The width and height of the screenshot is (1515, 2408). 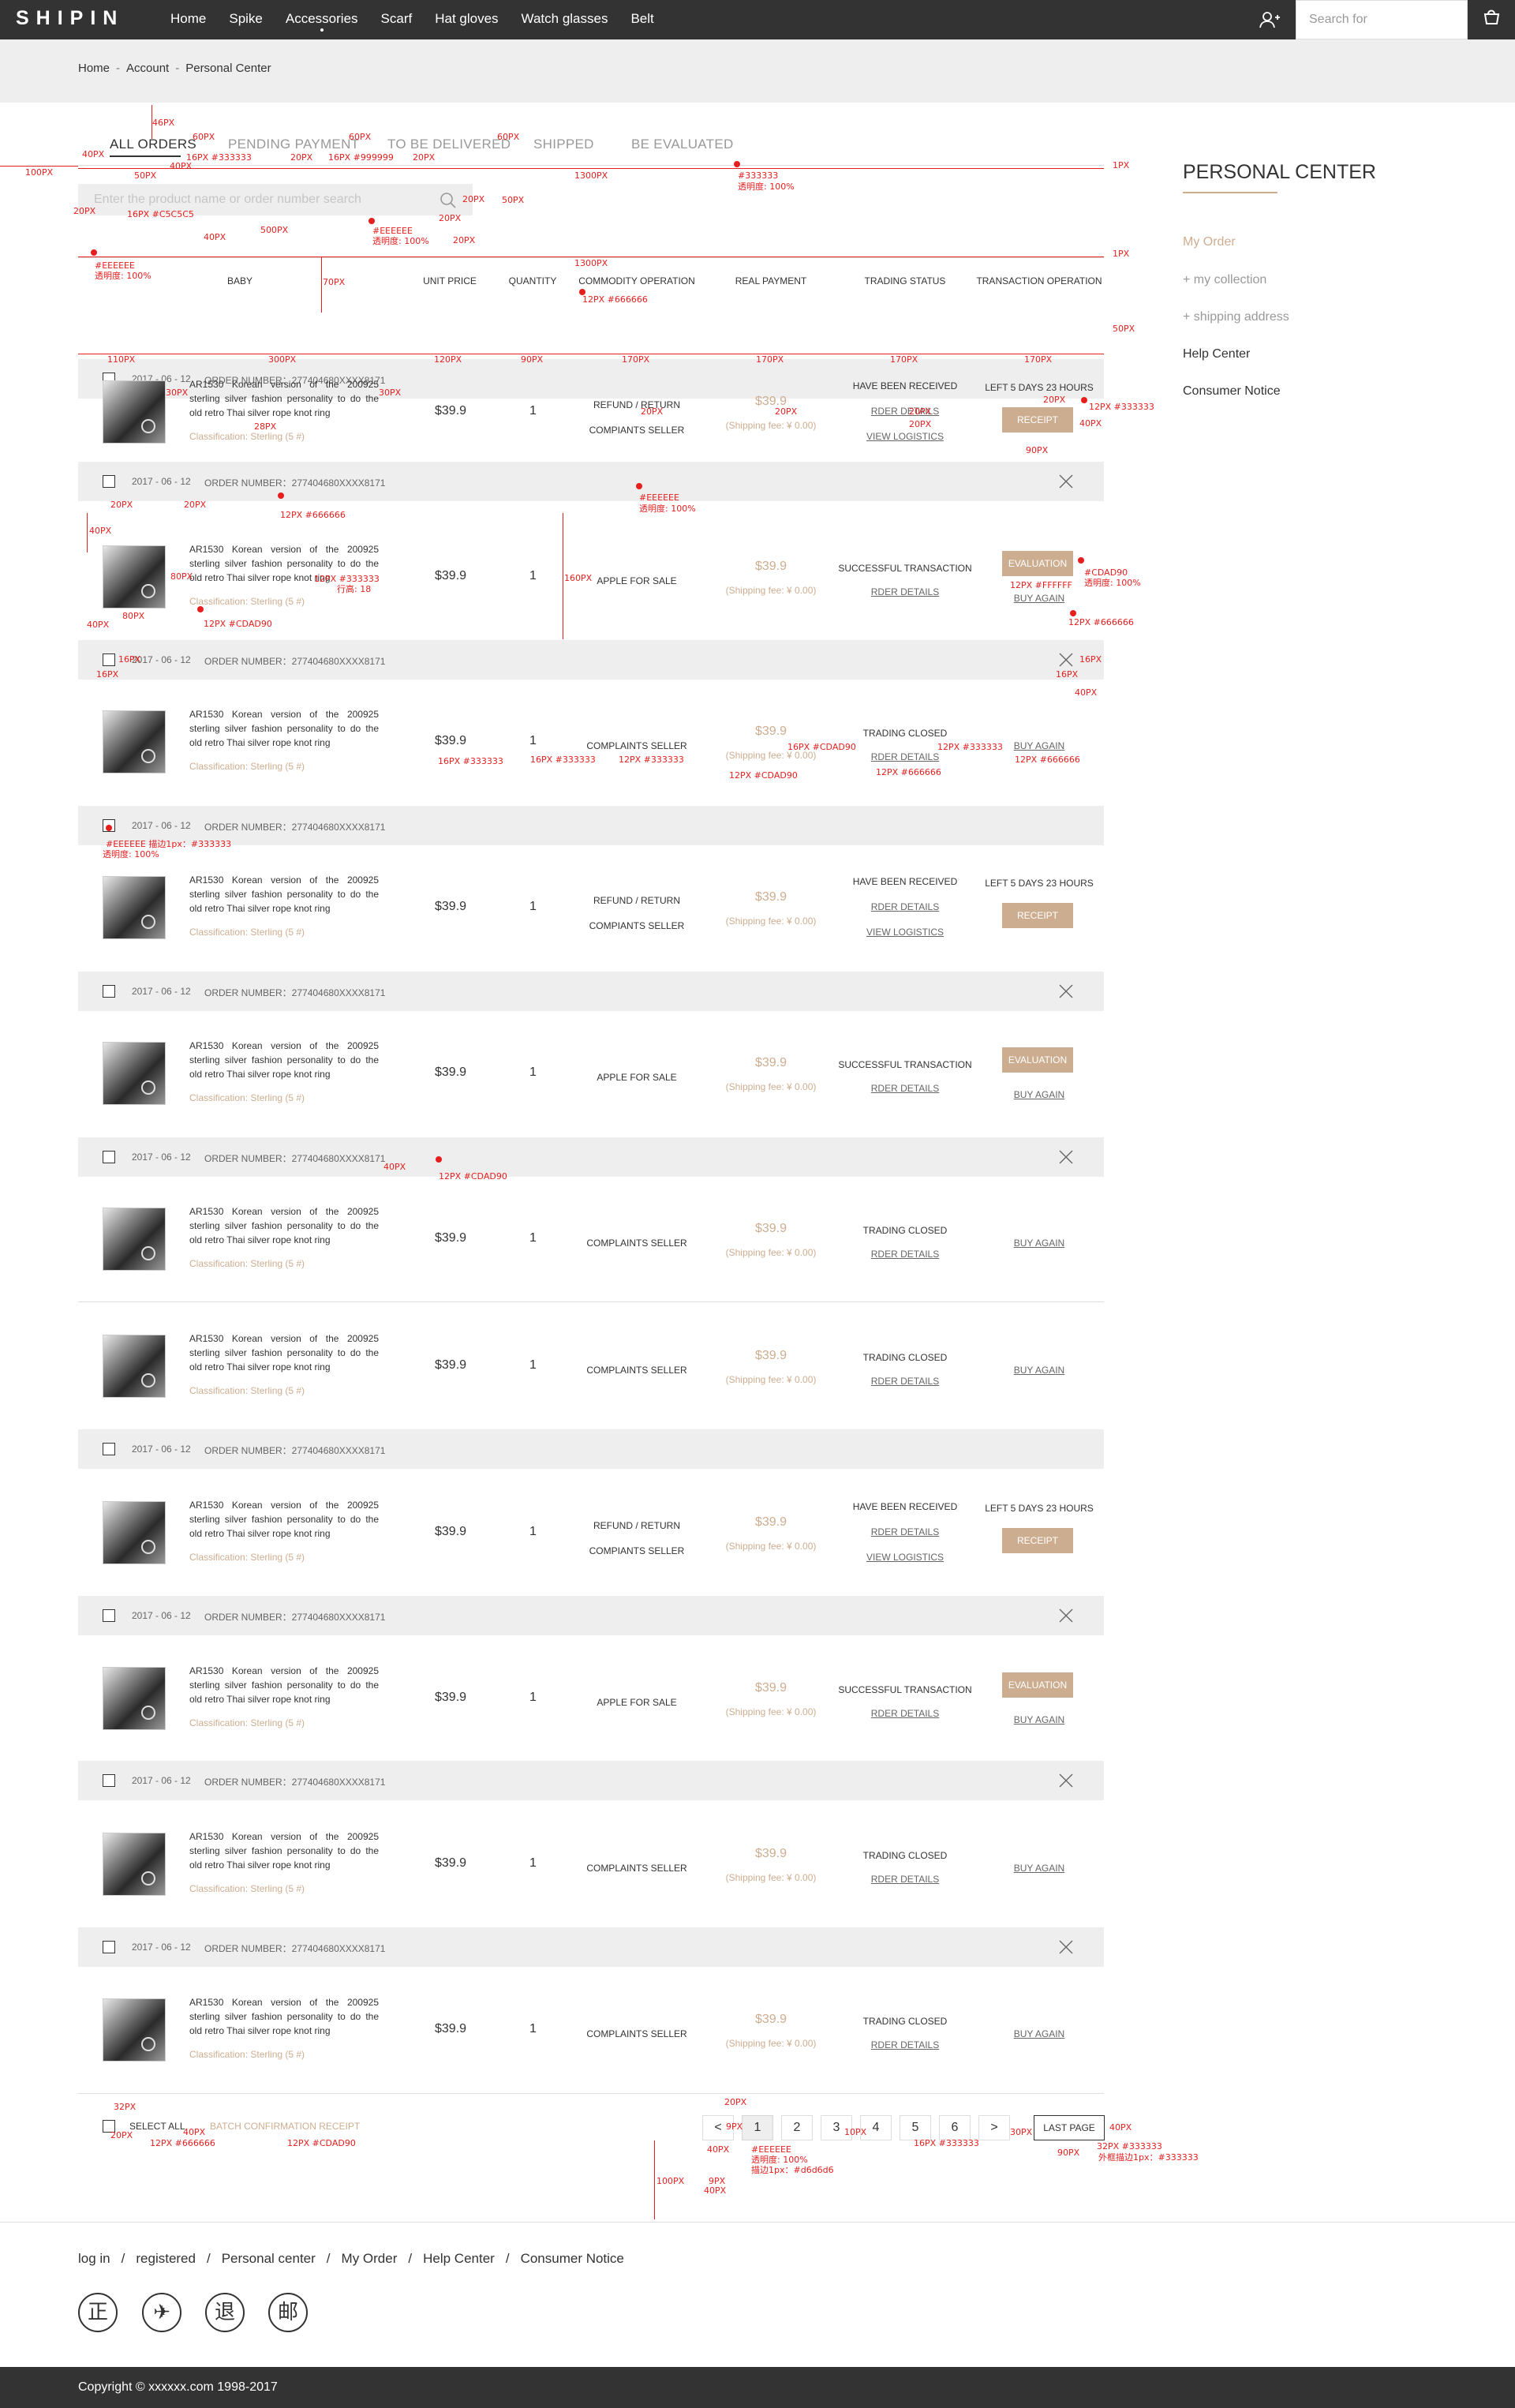 I want to click on last-page-button: LAST PAGE, so click(x=1069, y=2127).